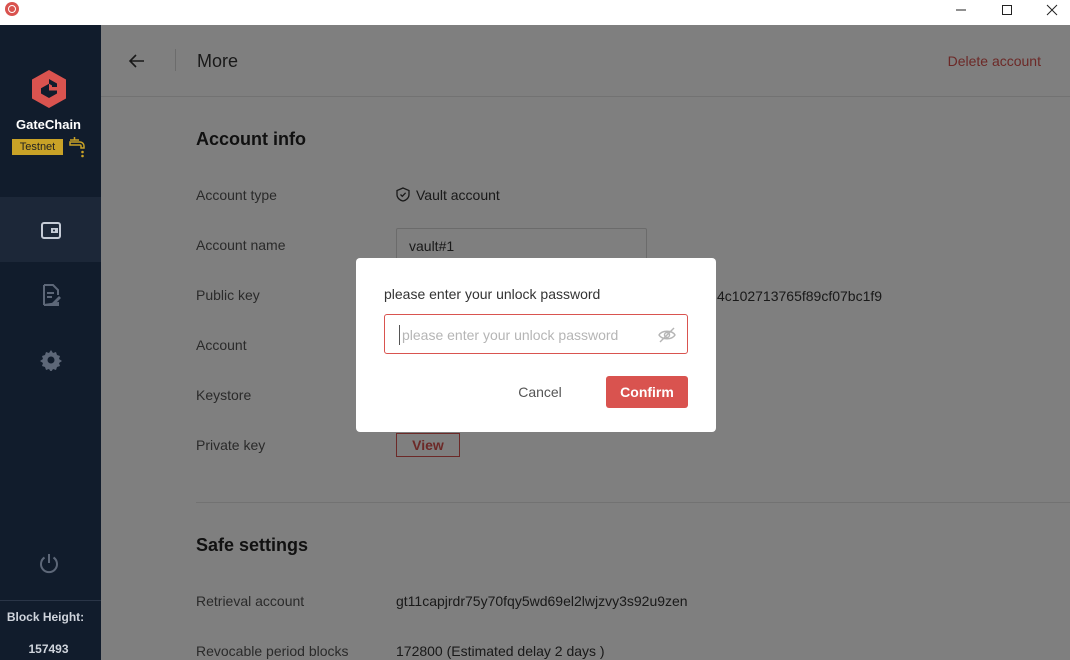 The image size is (1070, 660). I want to click on close-button, so click(1049, 10).